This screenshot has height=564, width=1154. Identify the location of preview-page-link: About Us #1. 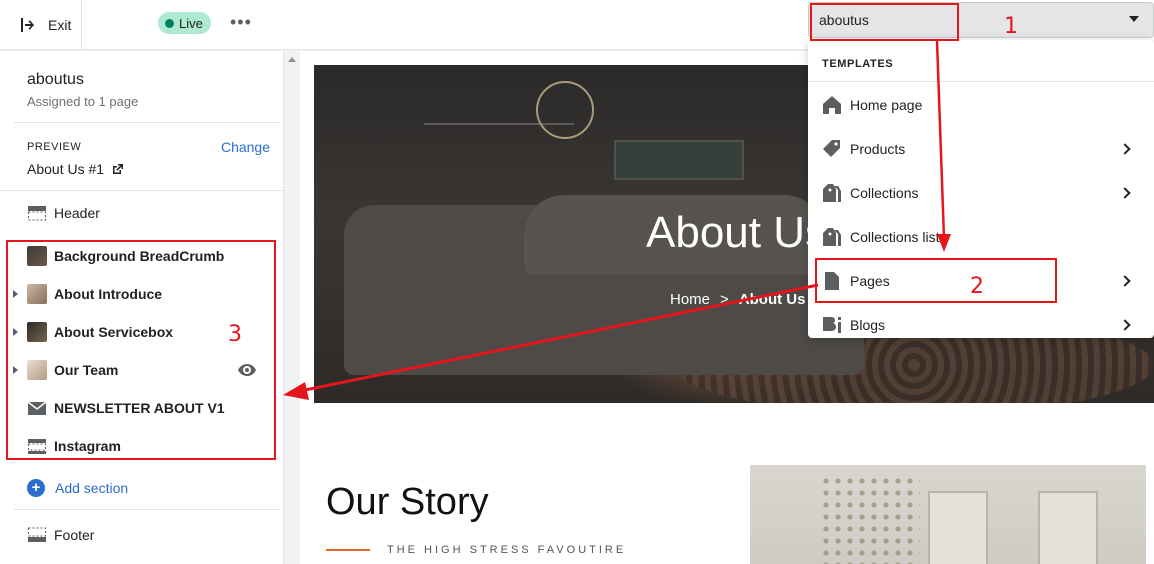
(75, 169).